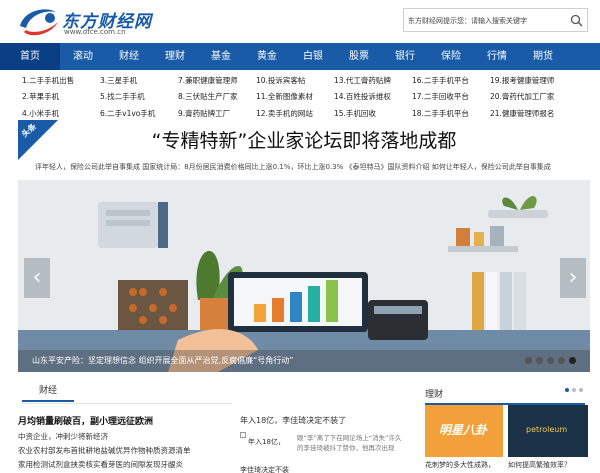  I want to click on site-url: www.dfce.com.cn, so click(95, 32).